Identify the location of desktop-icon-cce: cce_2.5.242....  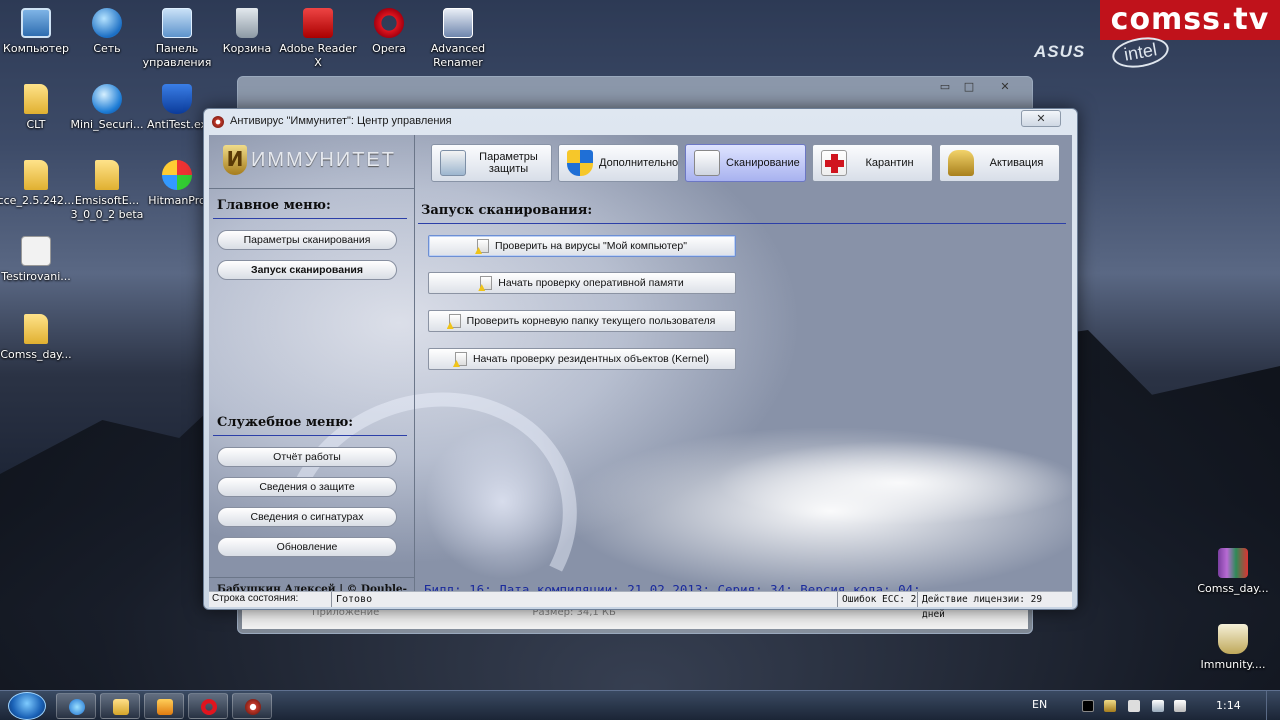
(38, 184).